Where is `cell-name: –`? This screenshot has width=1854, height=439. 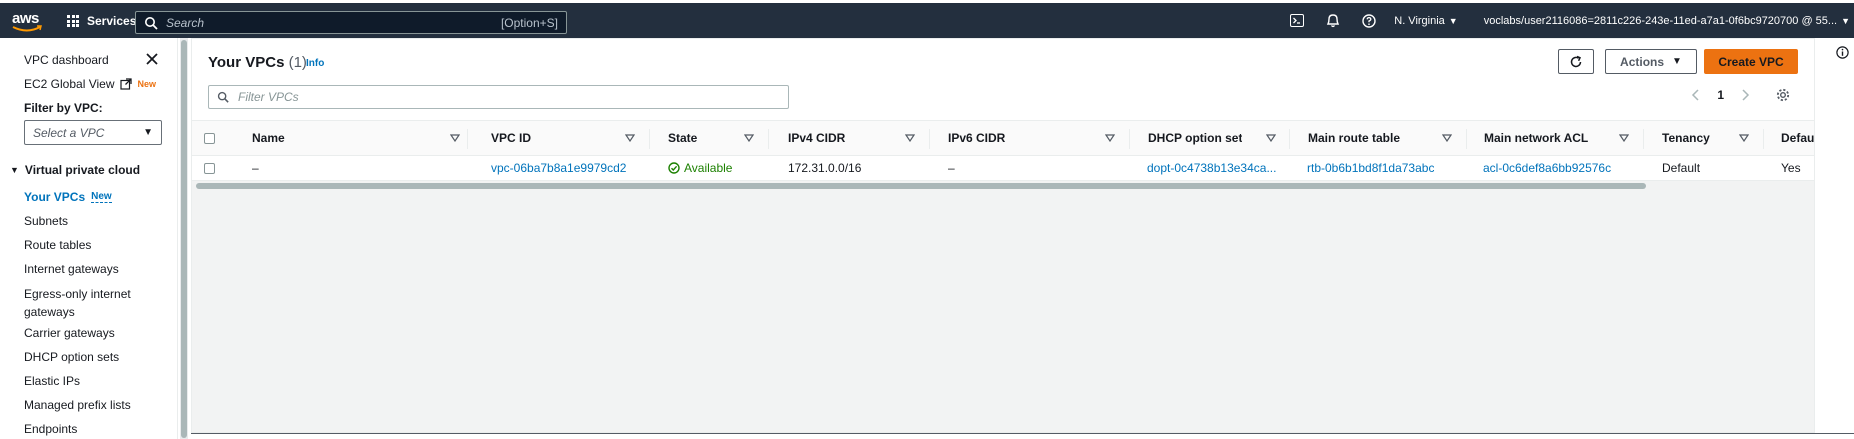 cell-name: – is located at coordinates (255, 168).